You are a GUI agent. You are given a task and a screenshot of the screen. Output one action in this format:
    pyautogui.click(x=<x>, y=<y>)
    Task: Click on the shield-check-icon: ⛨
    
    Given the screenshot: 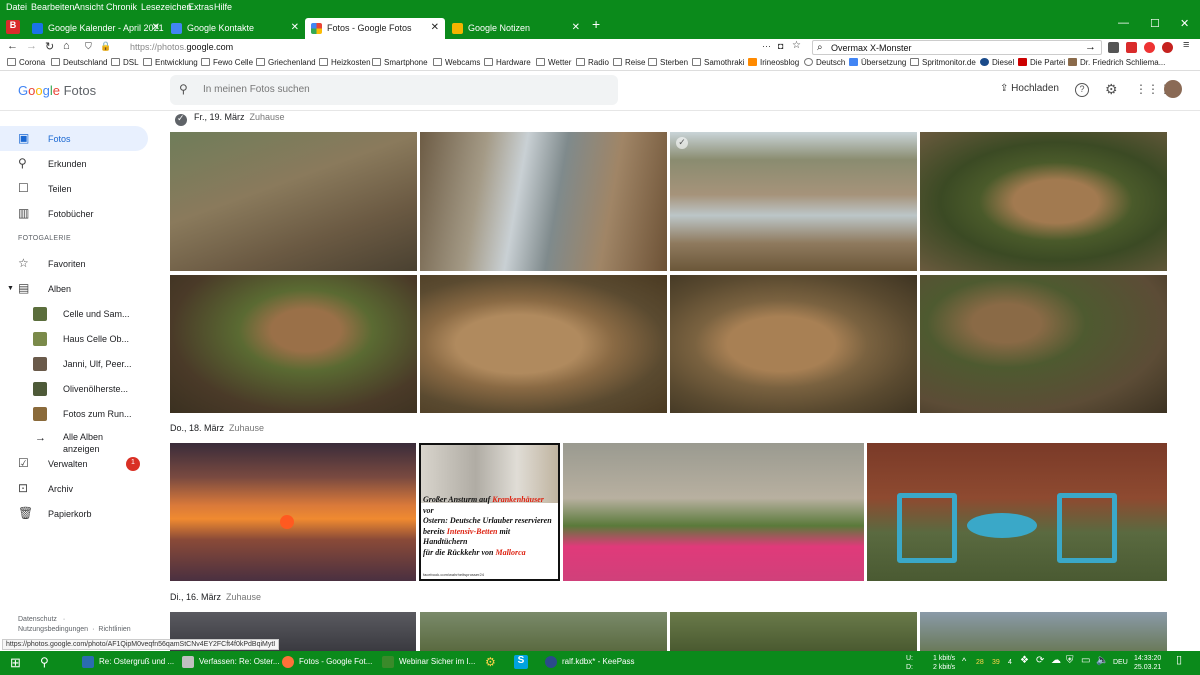 What is the action you would take?
    pyautogui.click(x=1070, y=661)
    